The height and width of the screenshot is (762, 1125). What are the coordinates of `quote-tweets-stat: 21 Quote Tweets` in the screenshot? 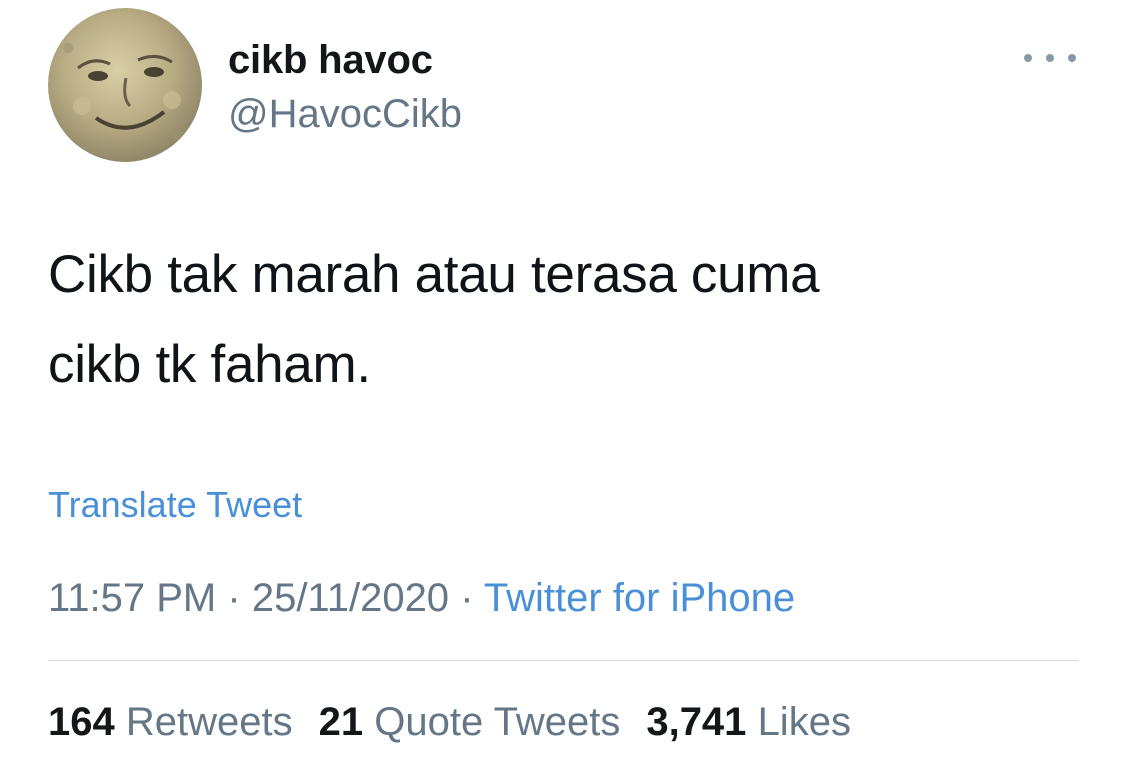 It's located at (470, 722).